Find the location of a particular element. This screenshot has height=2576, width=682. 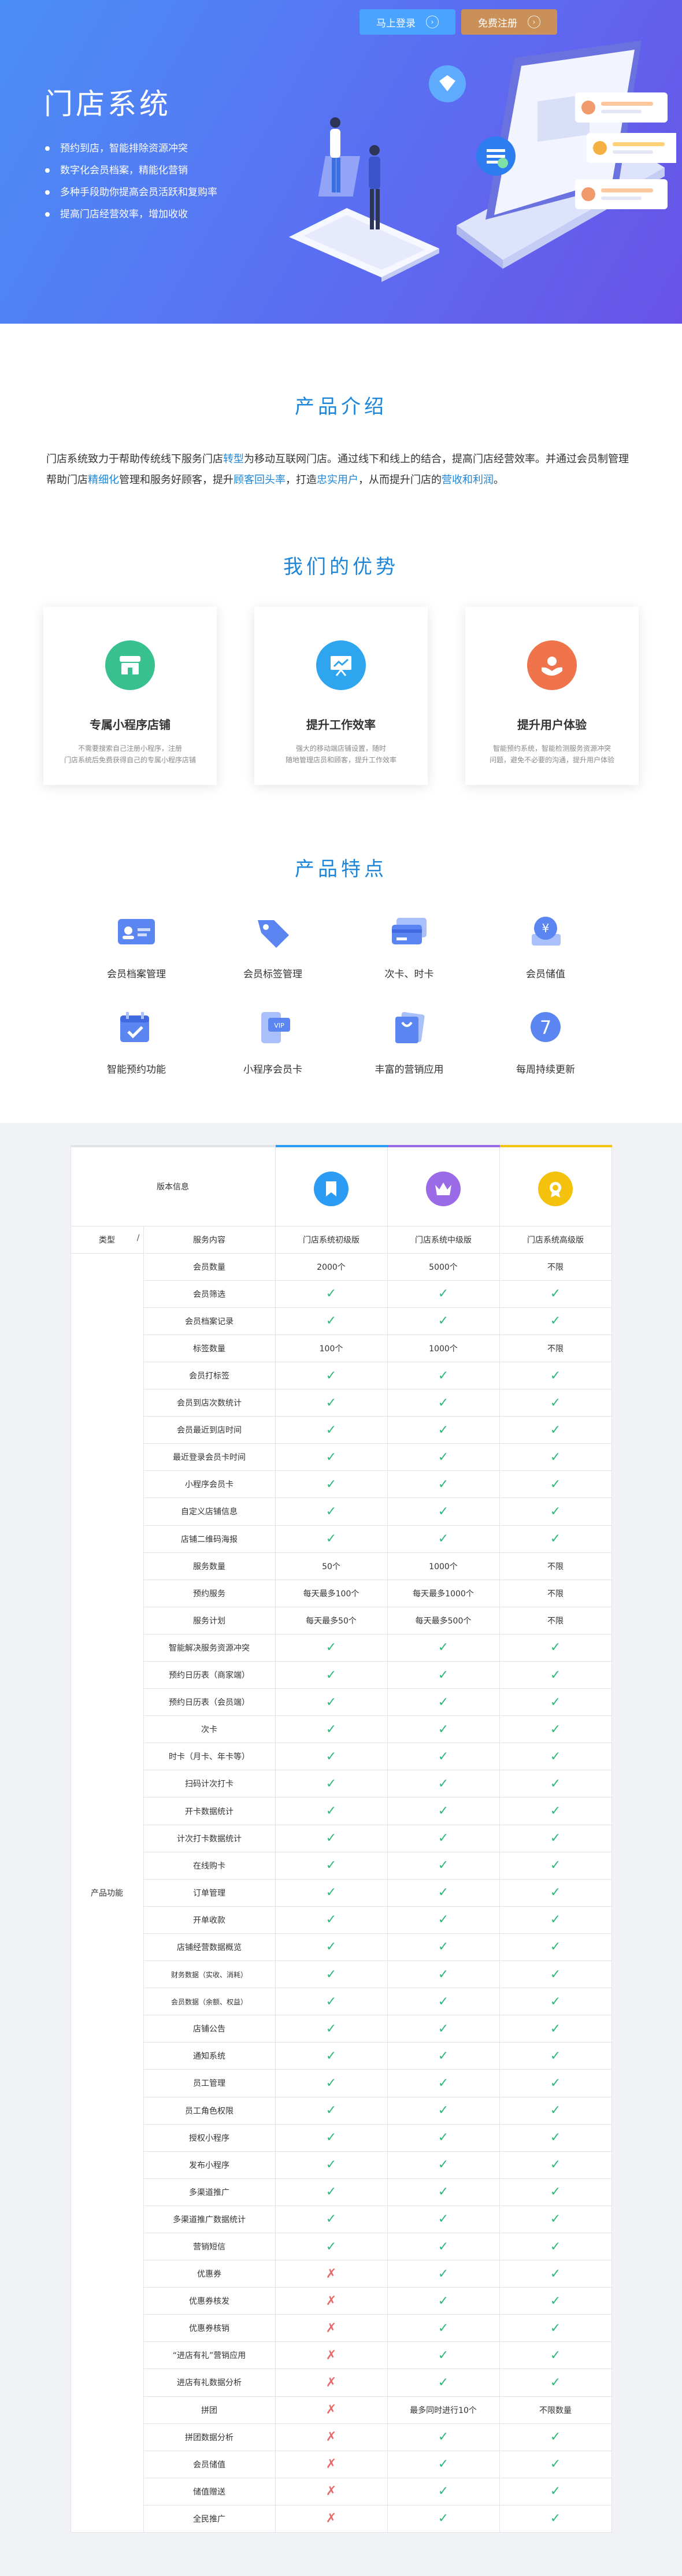

feature-name-cell: 拼团 is located at coordinates (209, 2410).